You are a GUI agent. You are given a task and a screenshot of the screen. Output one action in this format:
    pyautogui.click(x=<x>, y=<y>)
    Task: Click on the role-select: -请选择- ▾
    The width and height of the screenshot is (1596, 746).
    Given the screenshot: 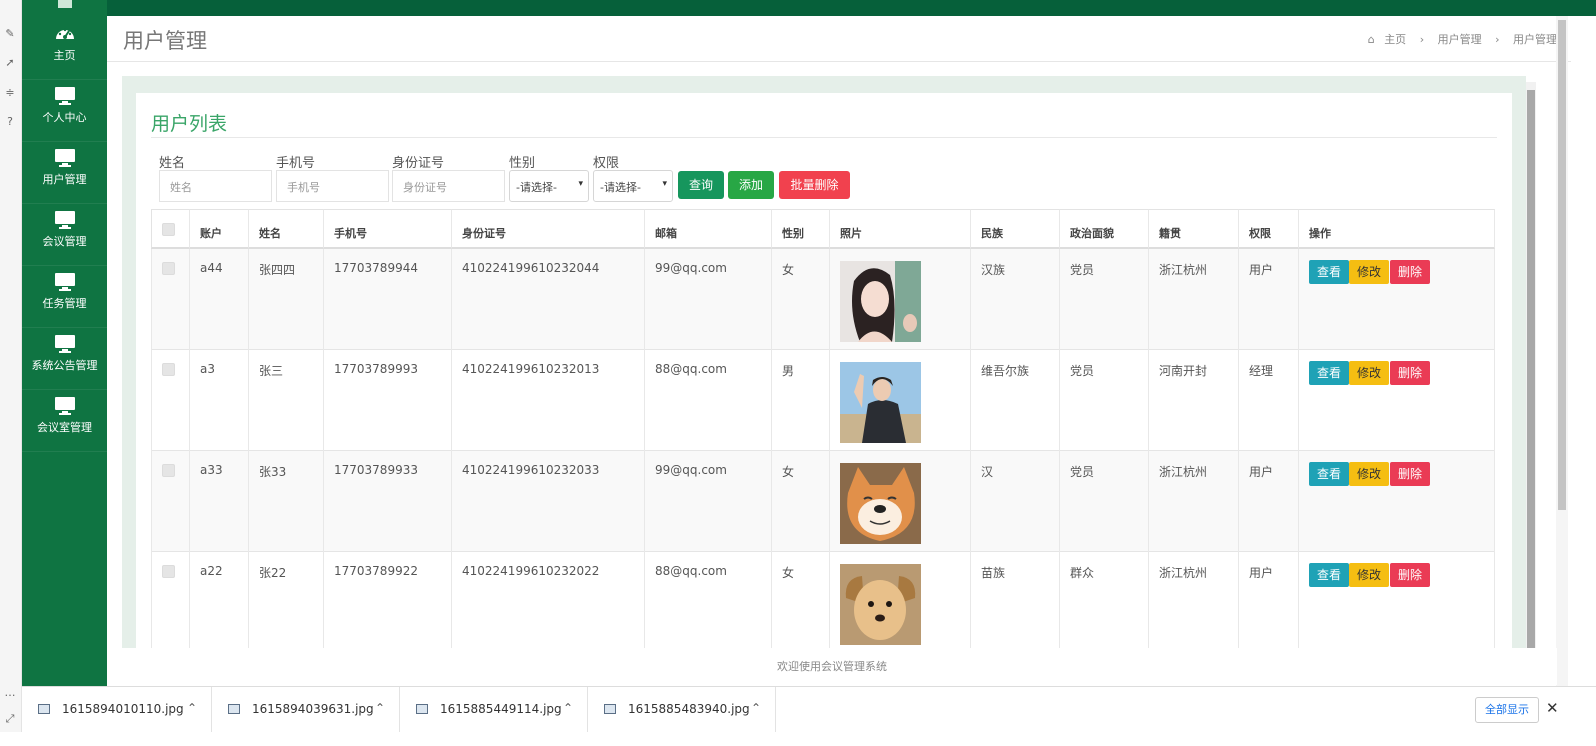 What is the action you would take?
    pyautogui.click(x=633, y=186)
    